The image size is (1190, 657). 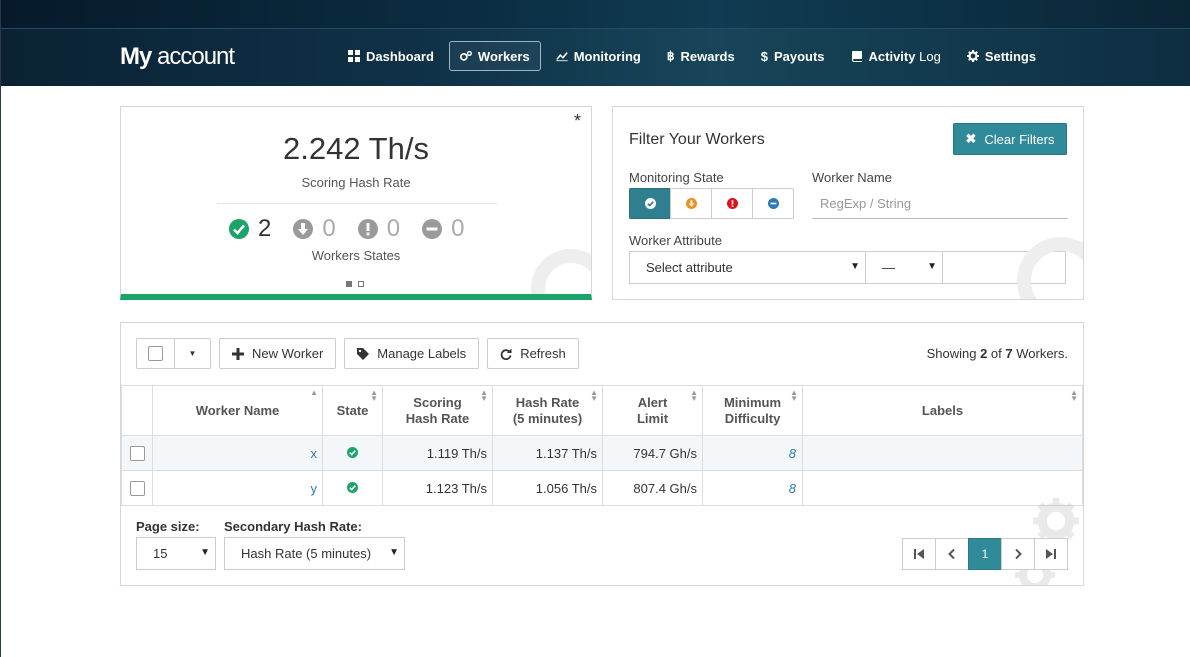 I want to click on filter-off-button, so click(x=773, y=203).